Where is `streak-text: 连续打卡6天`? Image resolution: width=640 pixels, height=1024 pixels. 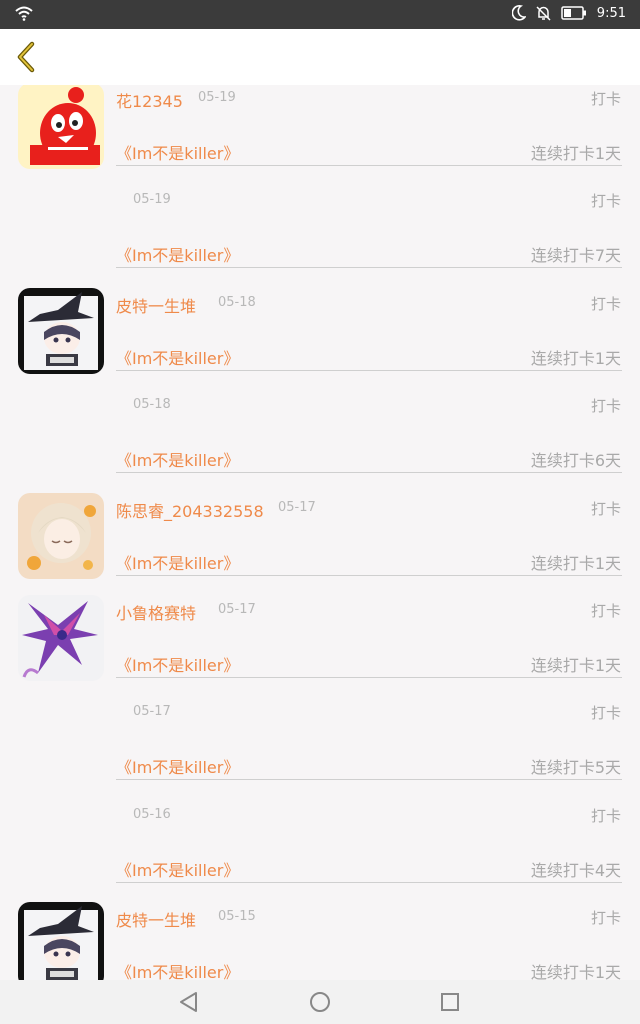
streak-text: 连续打卡6天 is located at coordinates (575, 460).